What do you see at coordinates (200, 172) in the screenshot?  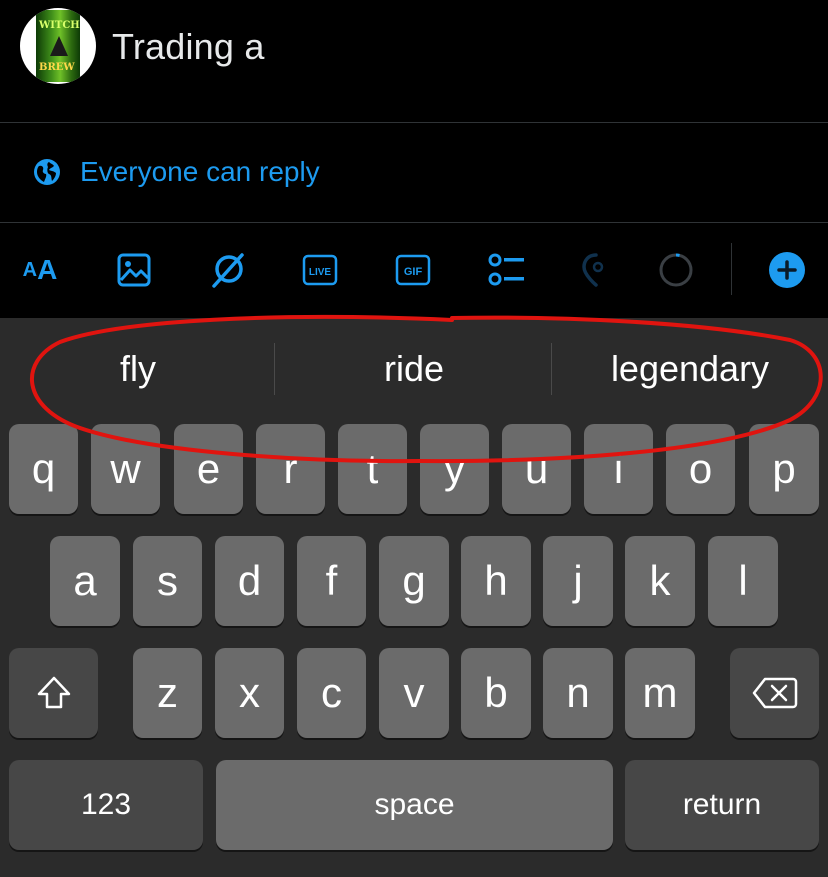 I see `reply-setting-button: Everyone can reply` at bounding box center [200, 172].